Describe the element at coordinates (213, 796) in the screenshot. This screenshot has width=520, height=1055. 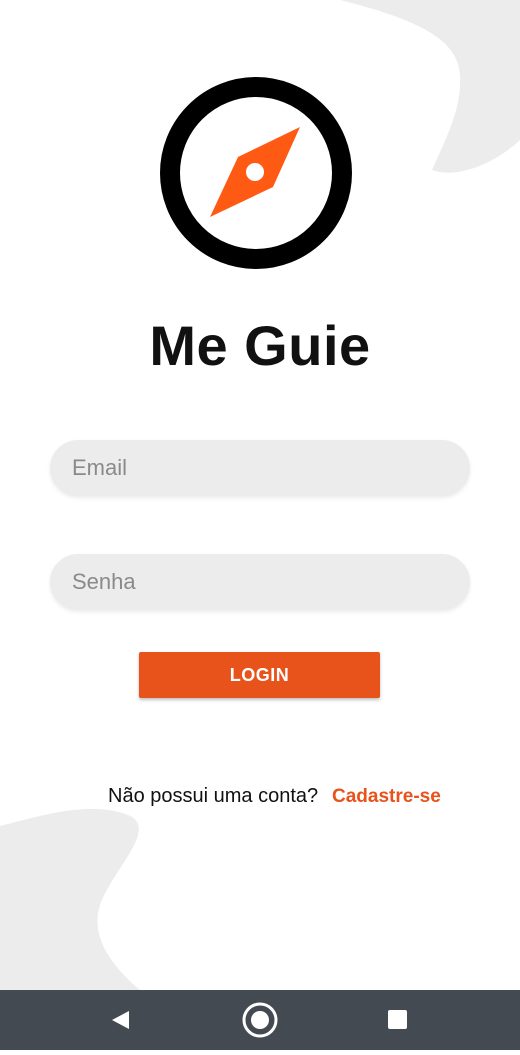
I see `signup-prompt: Não possui uma conta?` at that location.